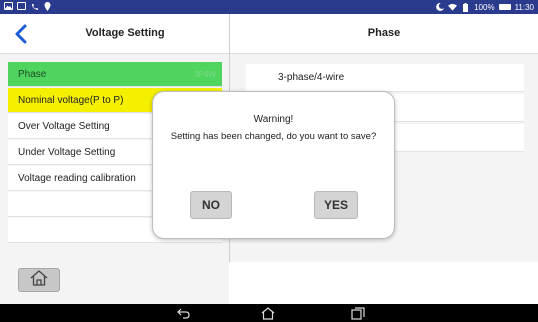  I want to click on status-system: 100% 11:30, so click(484, 7).